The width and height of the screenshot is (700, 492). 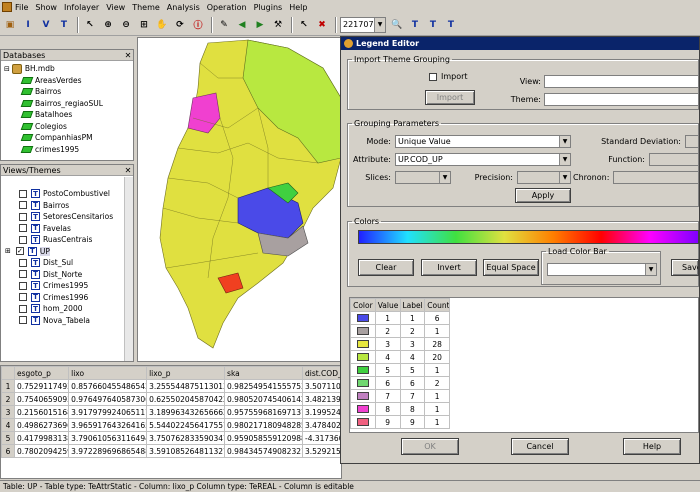 What do you see at coordinates (304, 24) in the screenshot?
I see `select-icon: ↖` at bounding box center [304, 24].